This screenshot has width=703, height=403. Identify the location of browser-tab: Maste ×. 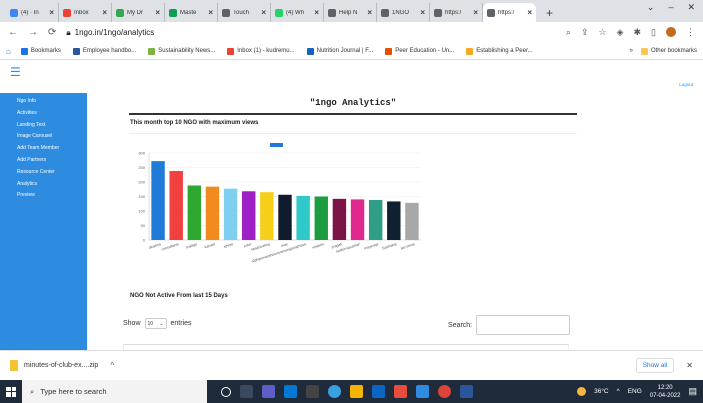
(191, 12).